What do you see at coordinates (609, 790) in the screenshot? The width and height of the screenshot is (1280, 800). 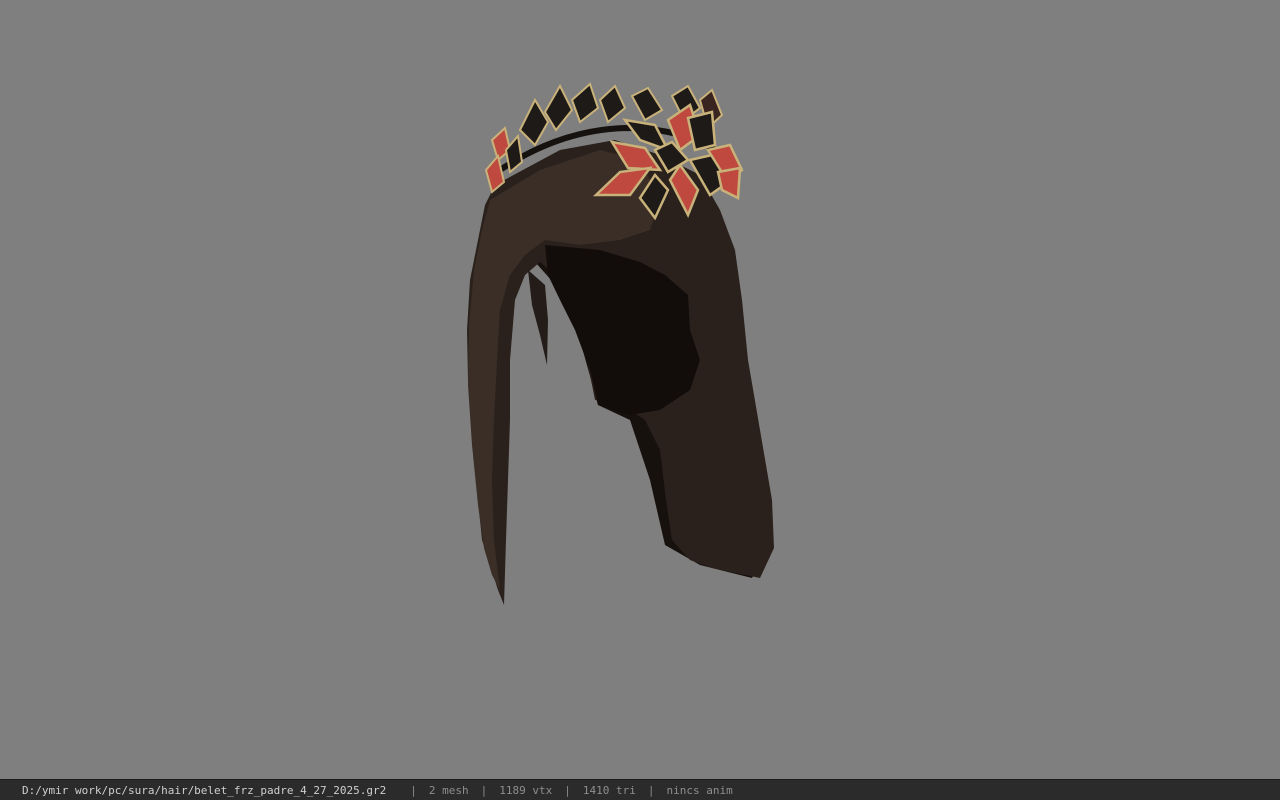 I see `triangle-count: 1410 tri` at bounding box center [609, 790].